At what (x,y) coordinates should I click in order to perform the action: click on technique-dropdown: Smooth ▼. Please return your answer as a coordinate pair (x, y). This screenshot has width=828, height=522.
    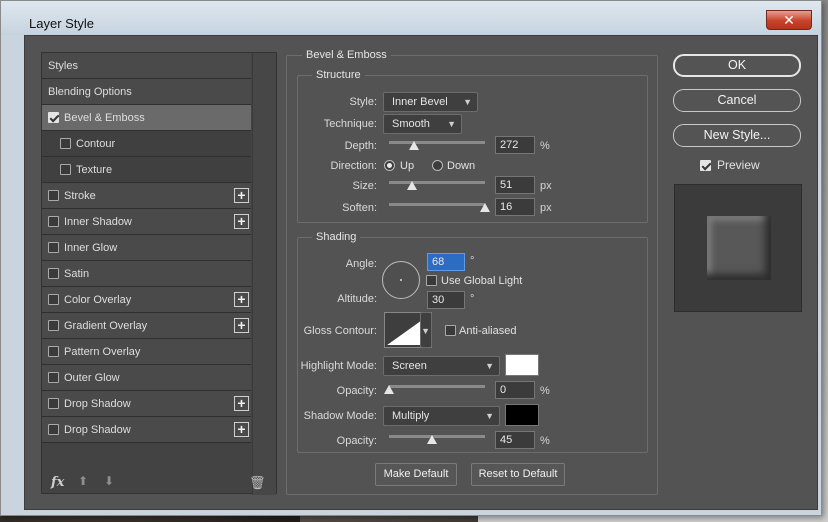
    Looking at the image, I should click on (422, 124).